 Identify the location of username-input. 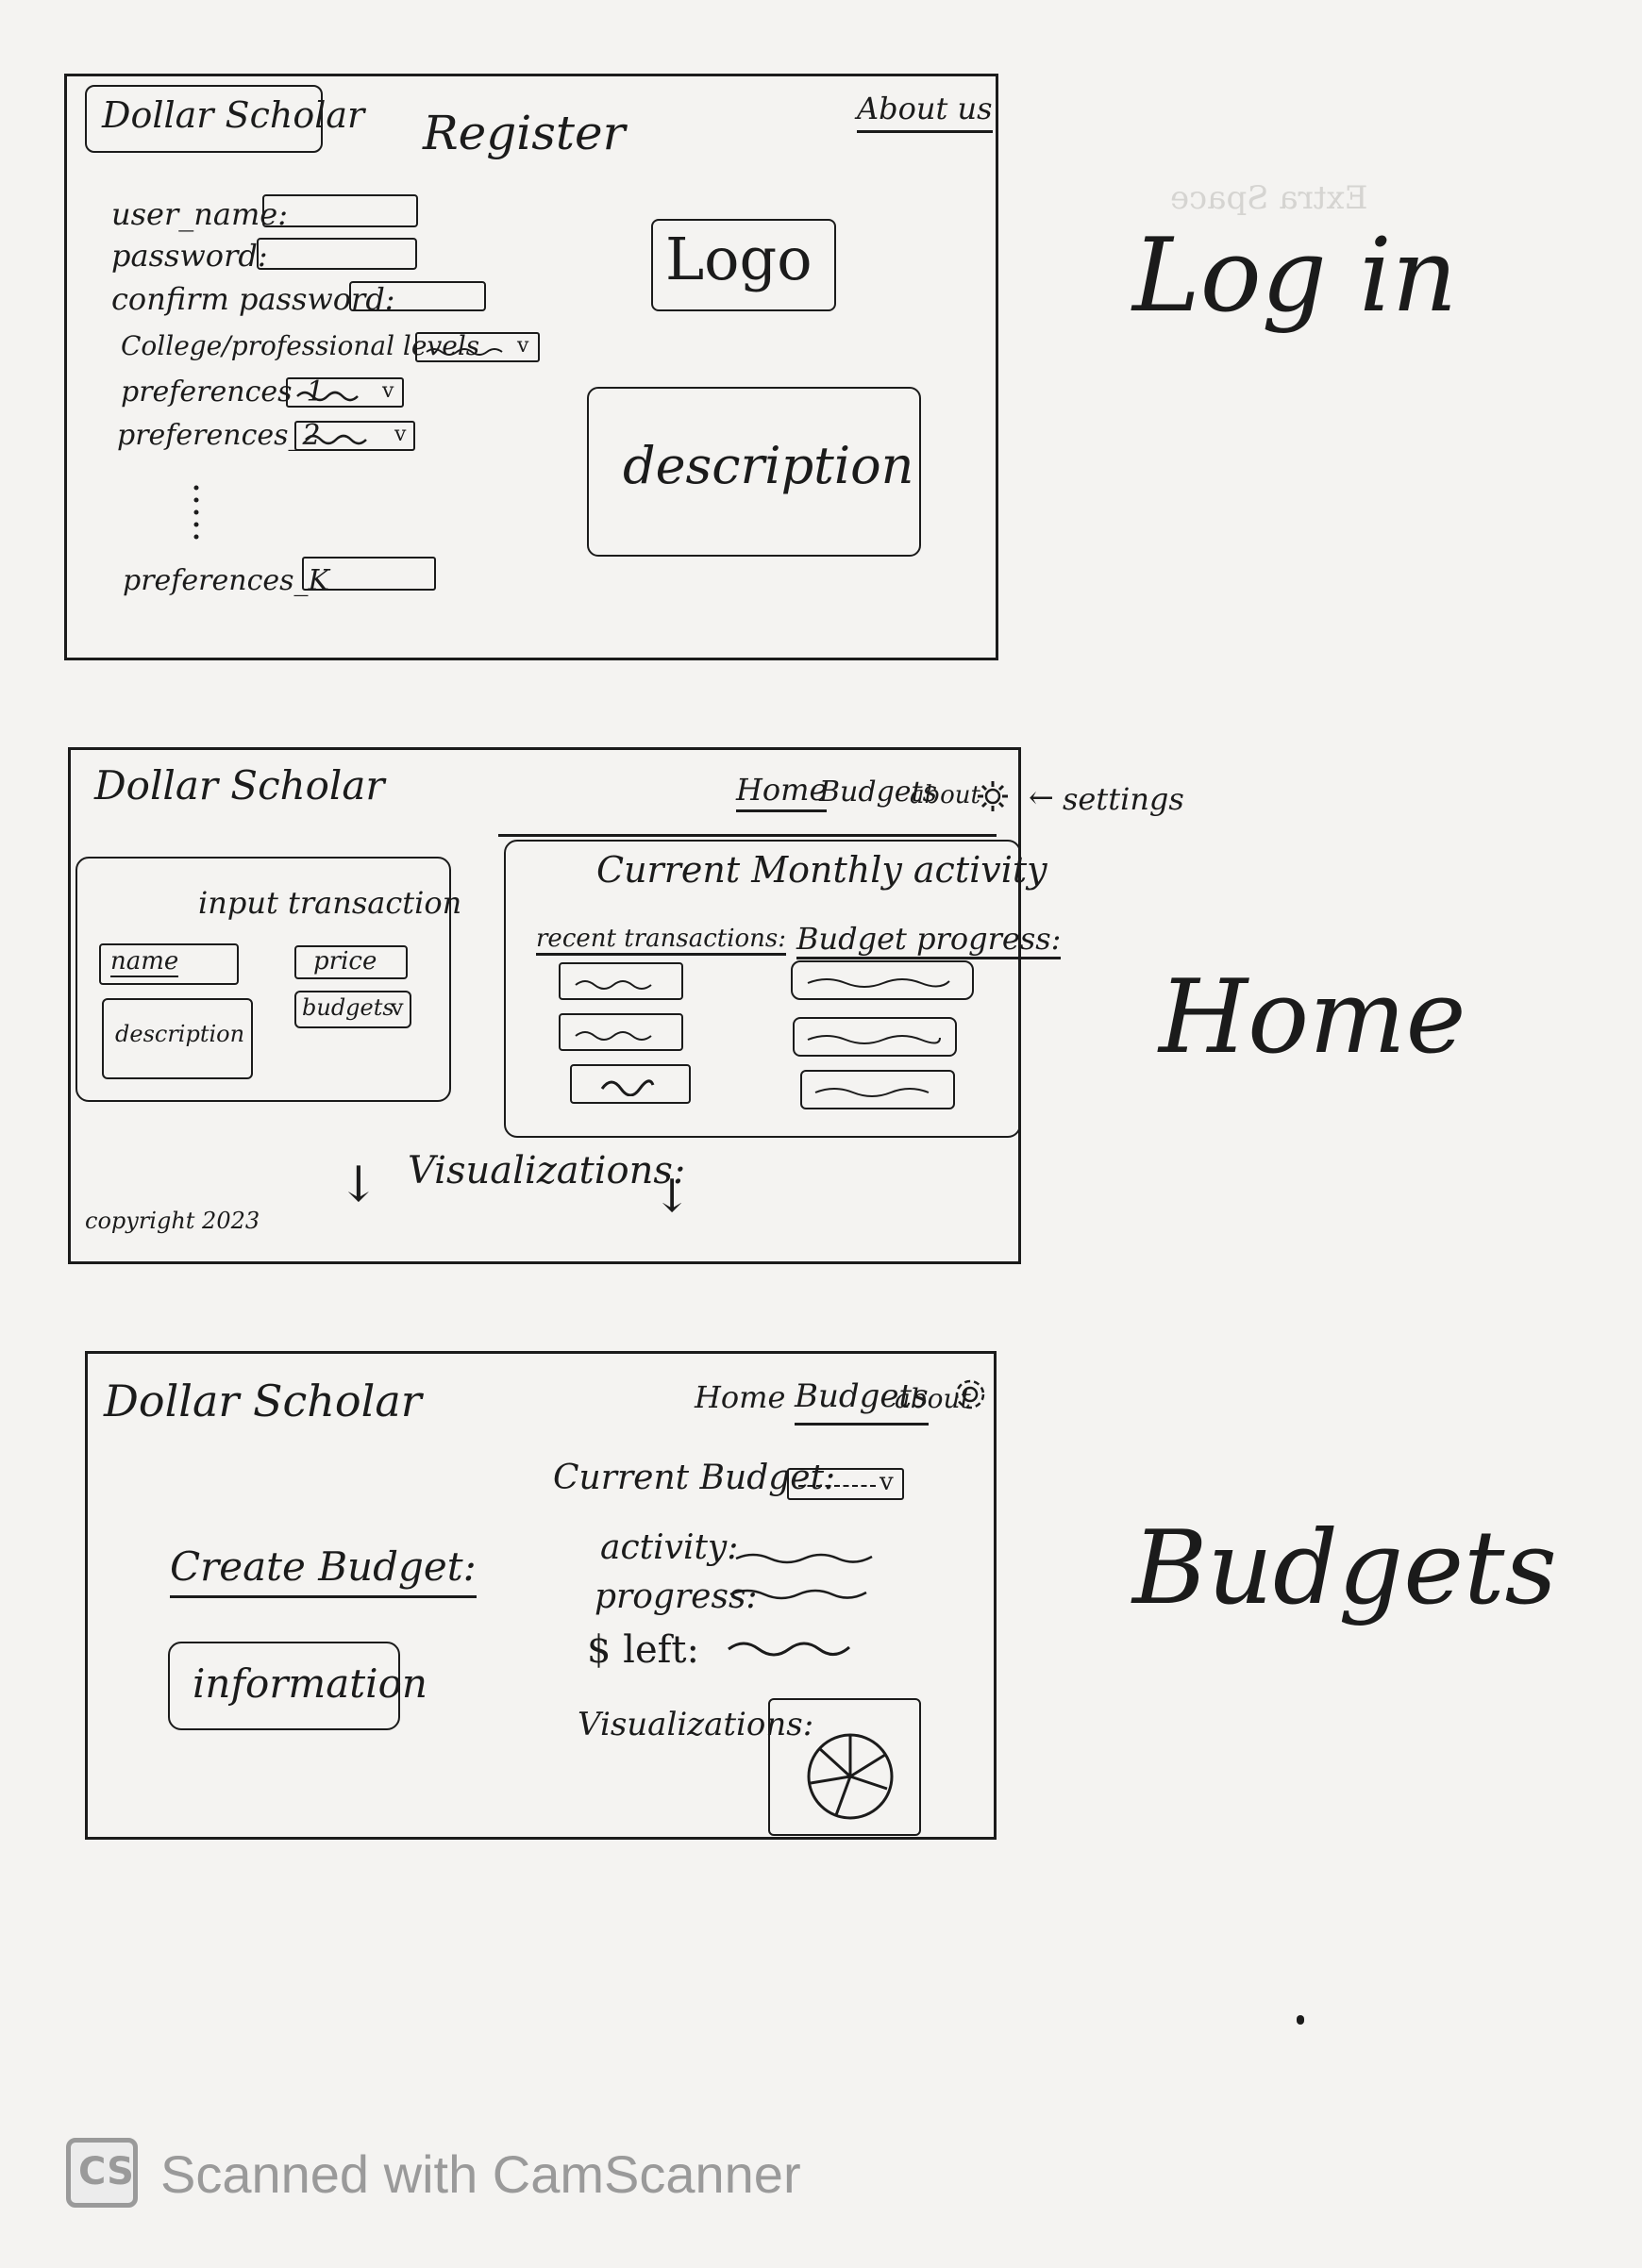
(340, 211).